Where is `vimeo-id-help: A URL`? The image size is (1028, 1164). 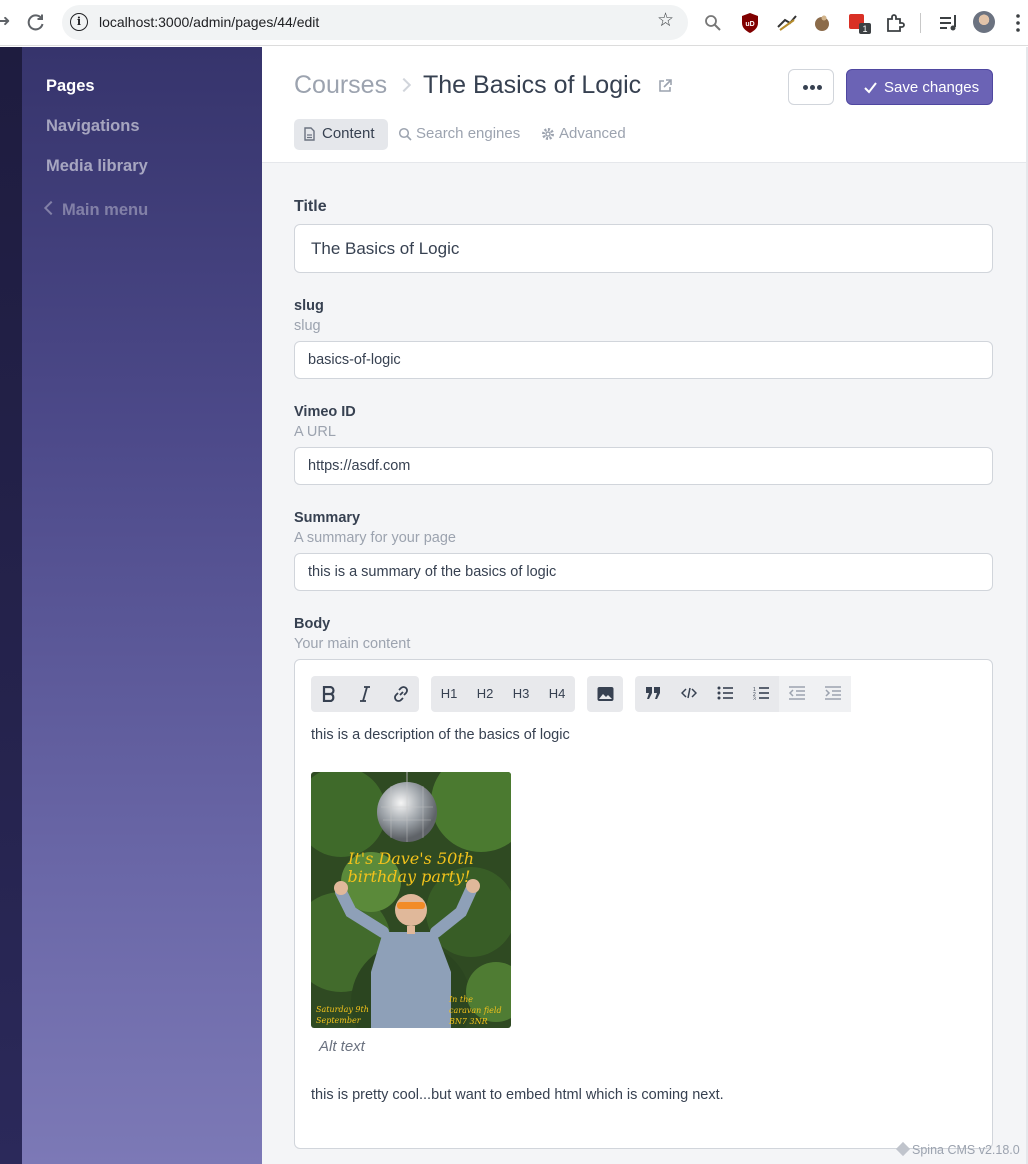
vimeo-id-help: A URL is located at coordinates (315, 432).